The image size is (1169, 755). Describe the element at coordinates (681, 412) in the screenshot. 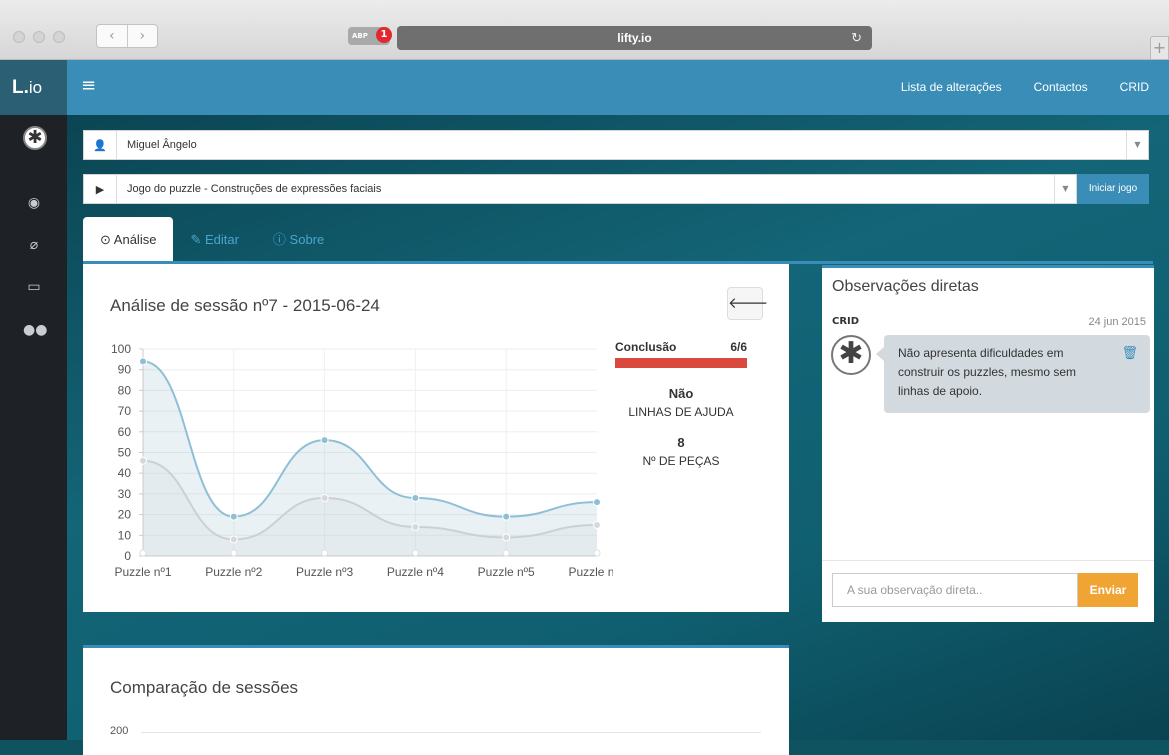

I see `help-lines-label: LINHAS DE AJUDA` at that location.